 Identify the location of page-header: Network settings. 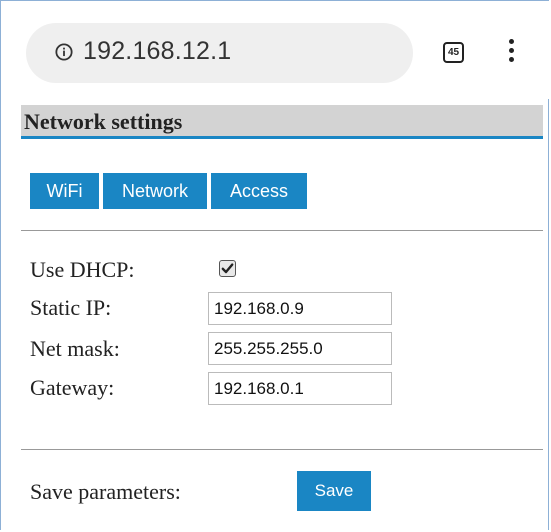
(282, 122).